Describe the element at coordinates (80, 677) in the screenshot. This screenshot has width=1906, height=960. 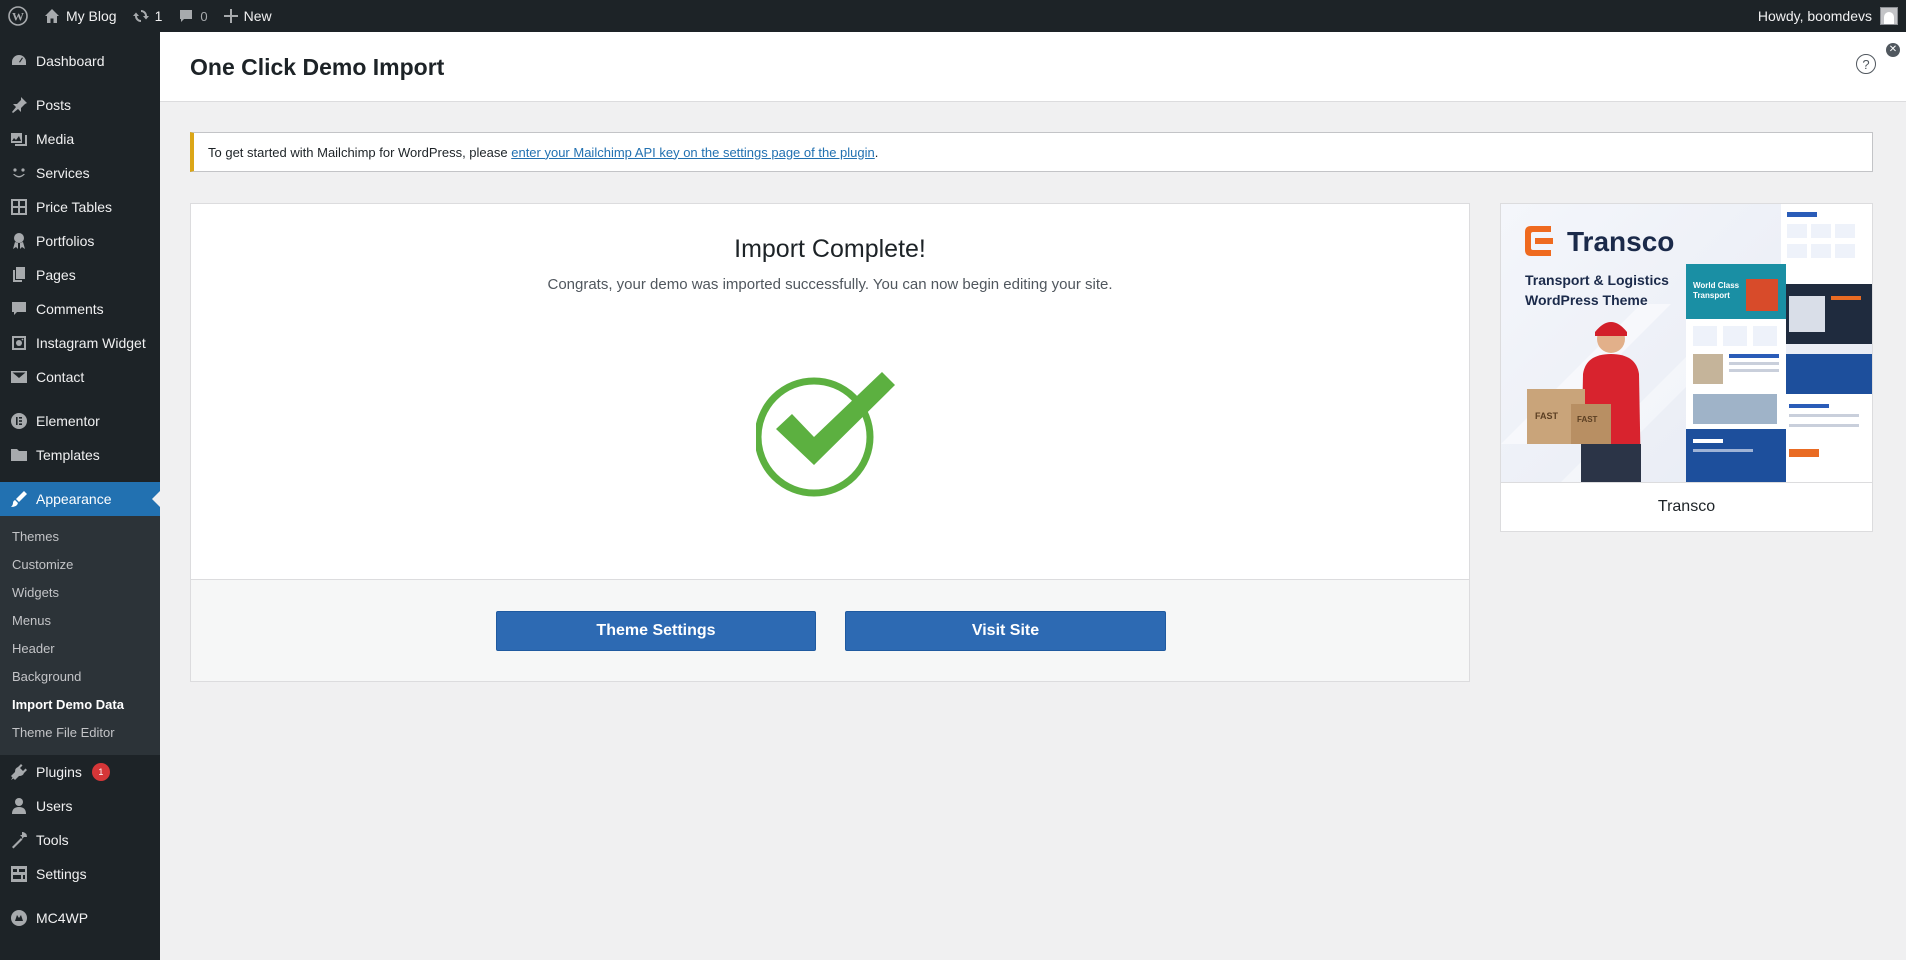
I see `submenu-background: Background` at that location.